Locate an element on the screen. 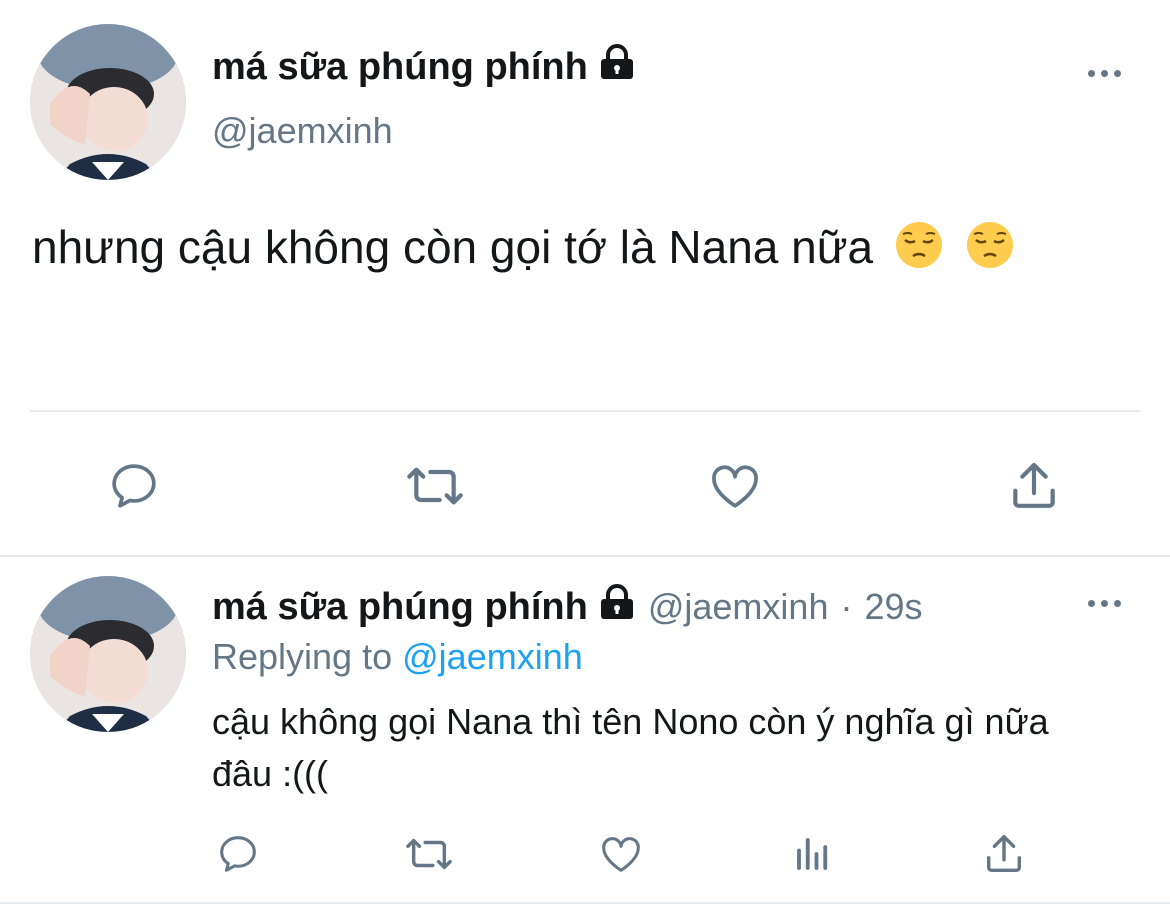 This screenshot has width=1170, height=906. reply-header: má sữa phúng phính @jaemxinh · 29s is located at coordinates (567, 607).